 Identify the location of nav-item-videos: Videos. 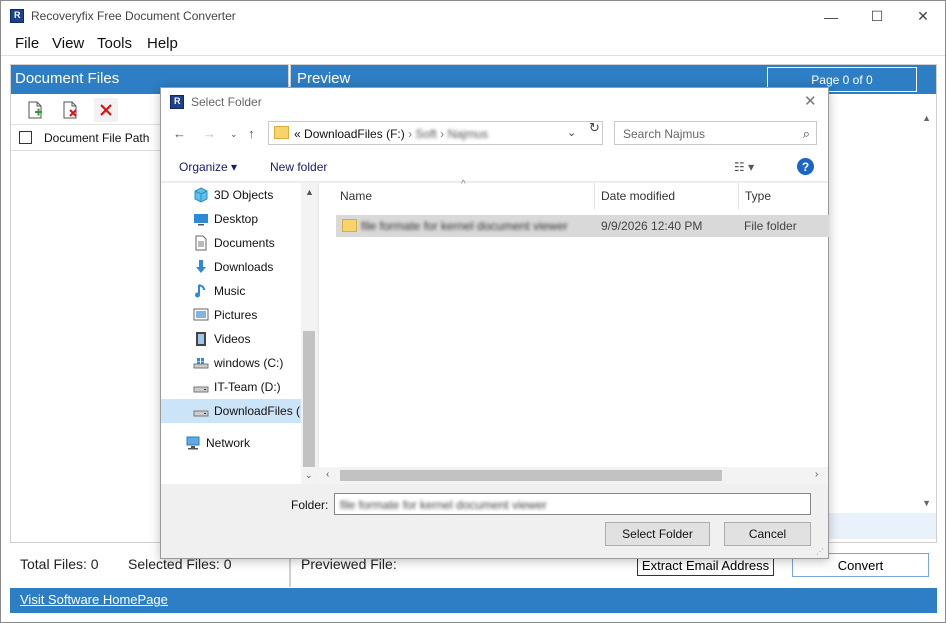
(231, 339).